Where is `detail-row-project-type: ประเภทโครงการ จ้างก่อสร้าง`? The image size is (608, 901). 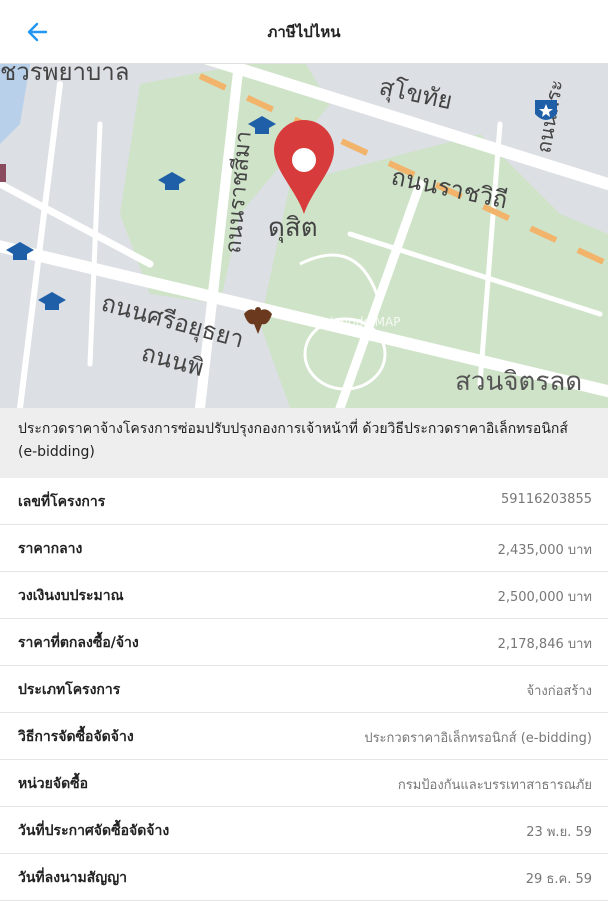 detail-row-project-type: ประเภทโครงการ จ้างก่อสร้าง is located at coordinates (304, 689).